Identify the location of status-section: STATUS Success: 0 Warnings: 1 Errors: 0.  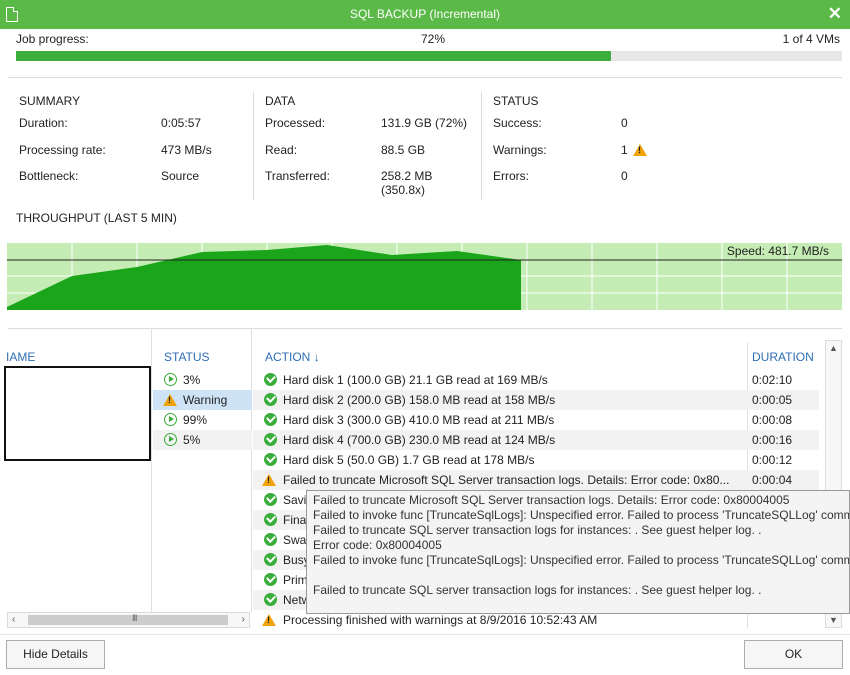
(583, 145).